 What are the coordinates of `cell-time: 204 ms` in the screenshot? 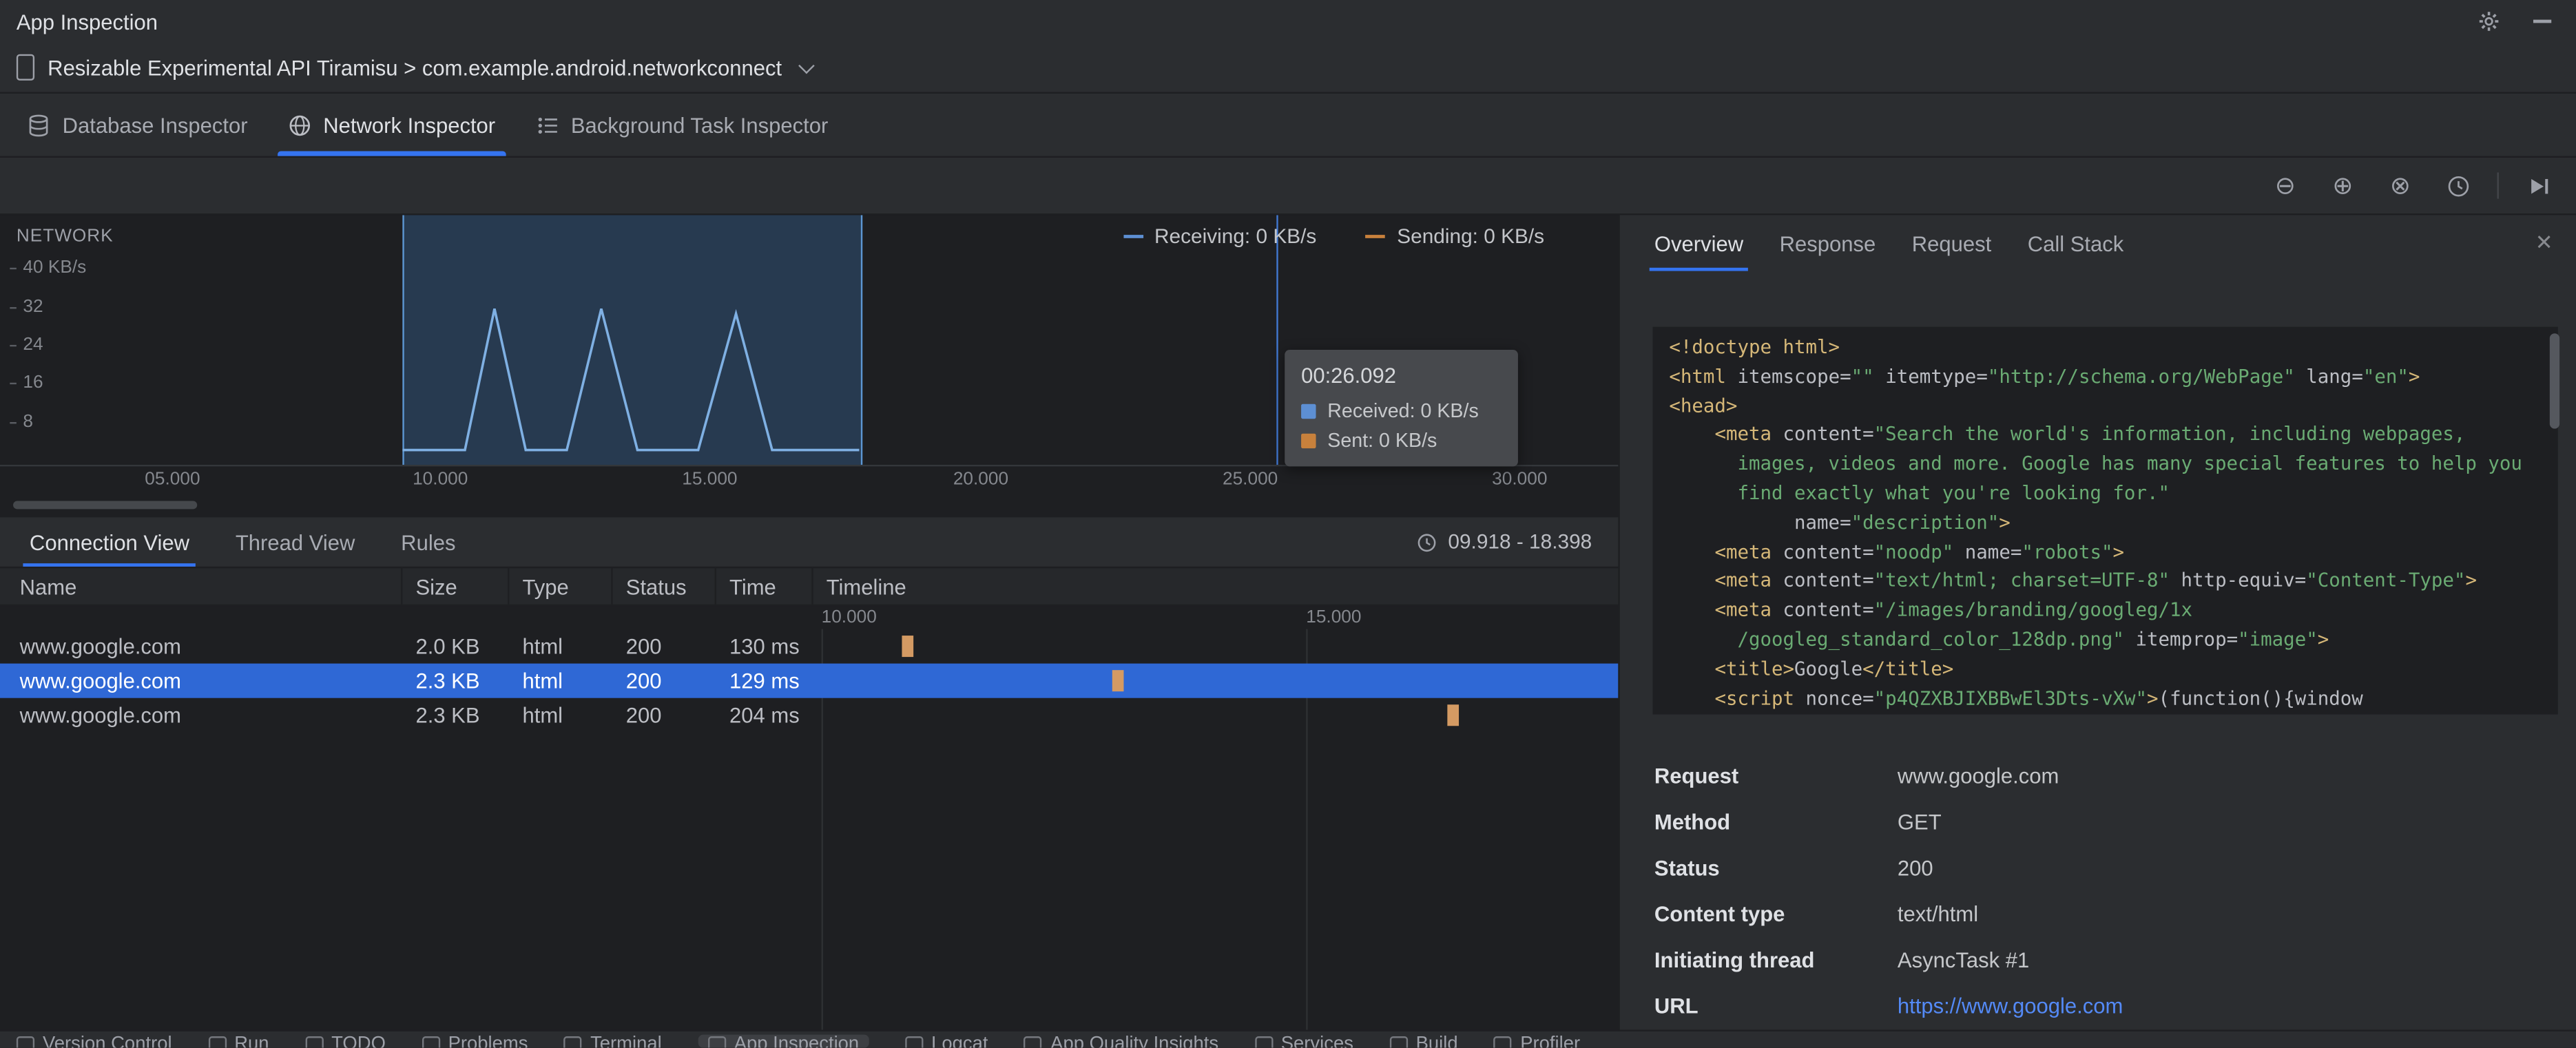 It's located at (765, 715).